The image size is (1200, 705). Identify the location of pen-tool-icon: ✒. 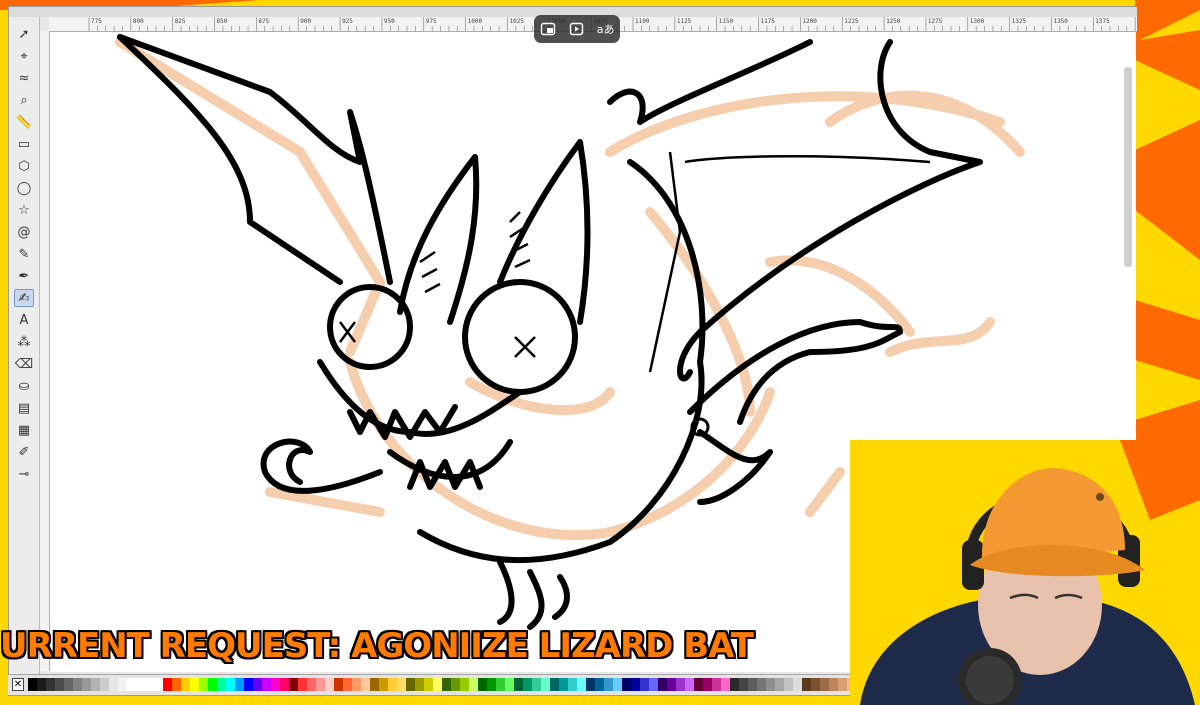
(24, 276).